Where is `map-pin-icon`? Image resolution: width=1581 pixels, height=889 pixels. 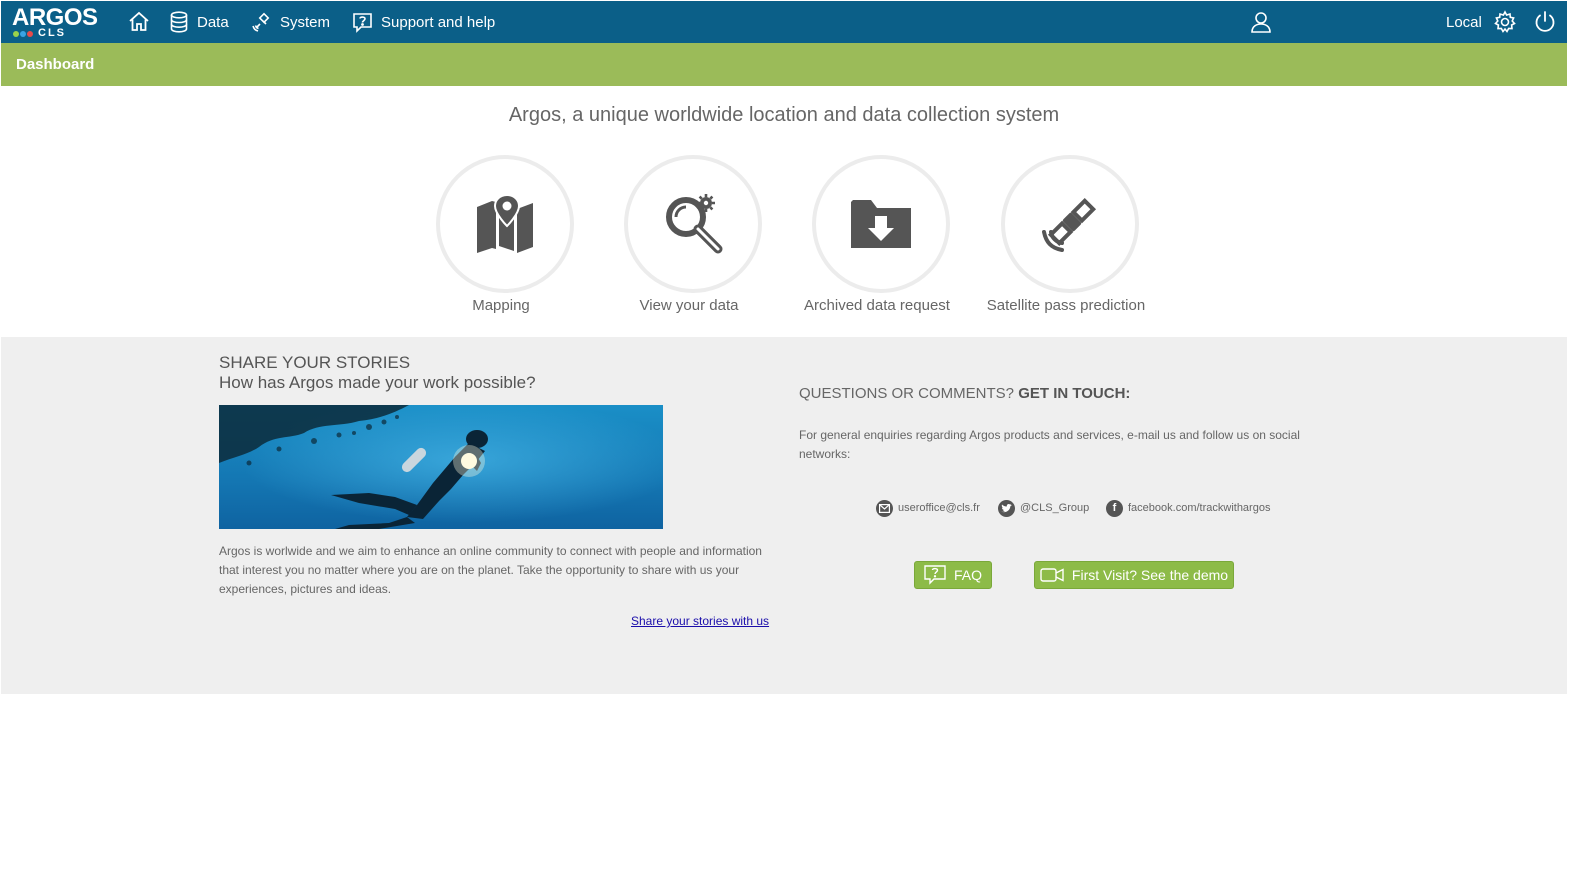
map-pin-icon is located at coordinates (505, 223).